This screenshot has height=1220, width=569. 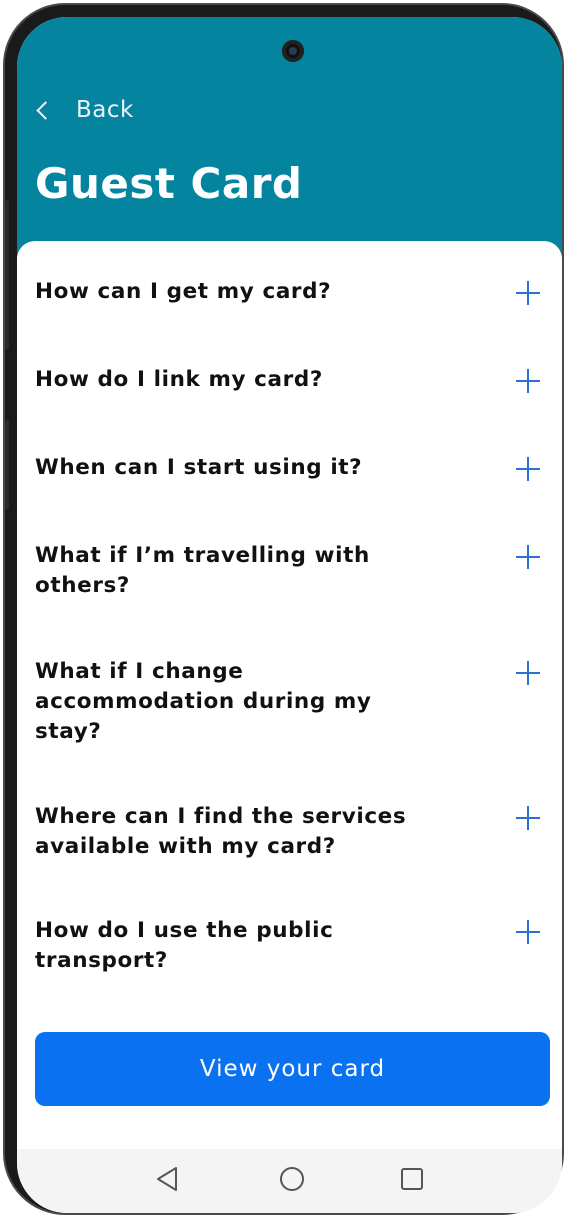 I want to click on view-card-button: View your card, so click(x=292, y=1069).